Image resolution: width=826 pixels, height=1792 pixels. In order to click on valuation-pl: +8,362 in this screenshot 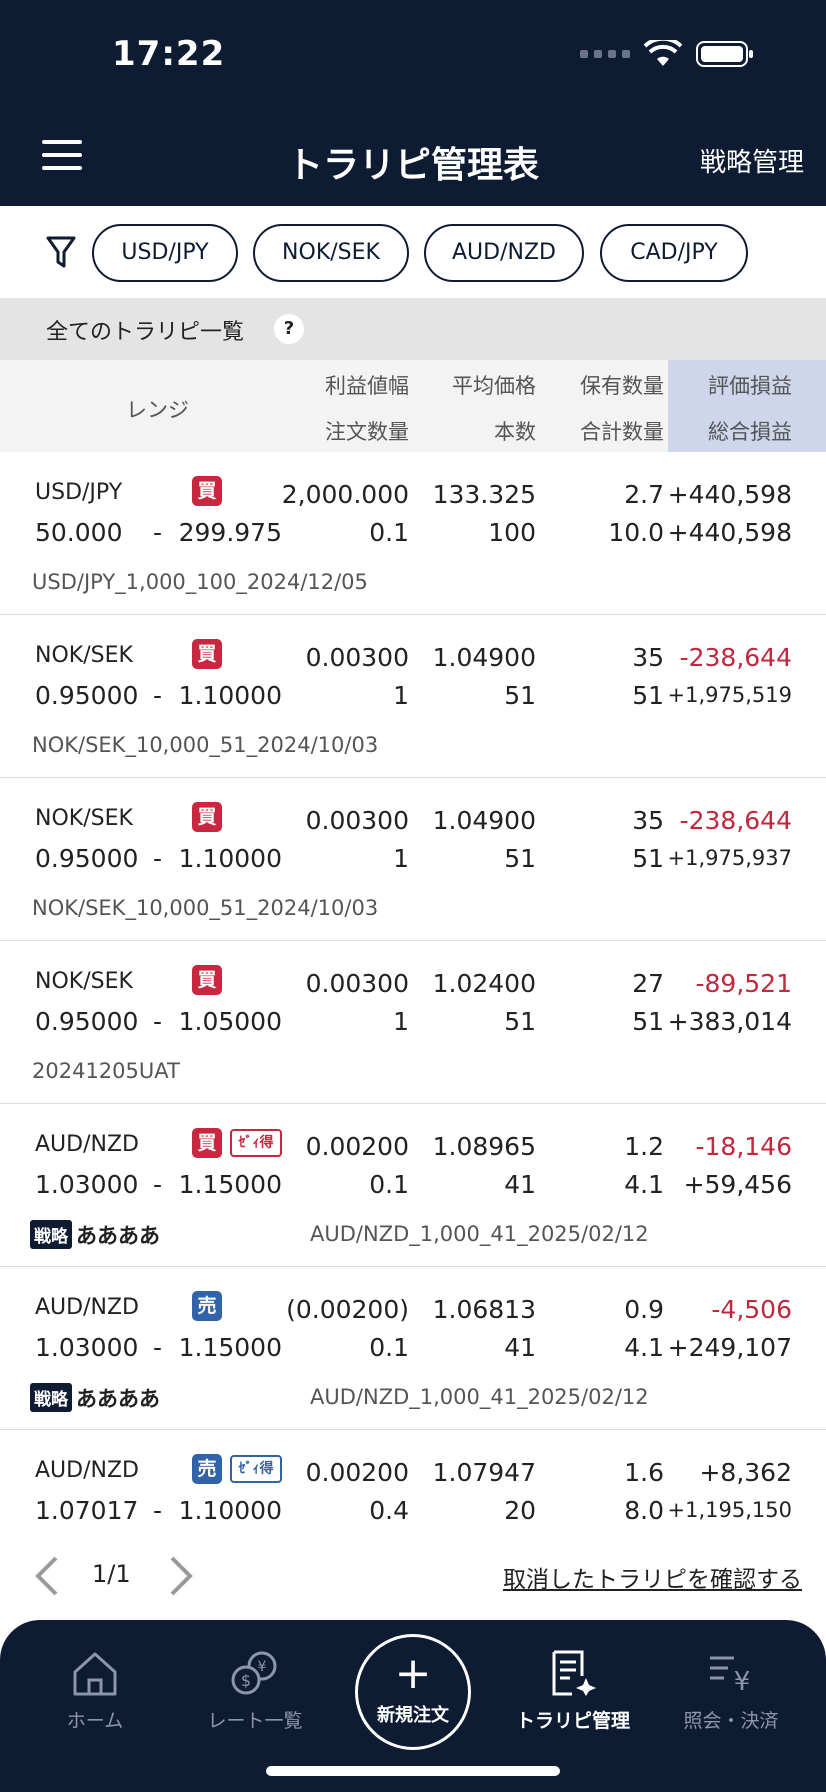, I will do `click(745, 1472)`.